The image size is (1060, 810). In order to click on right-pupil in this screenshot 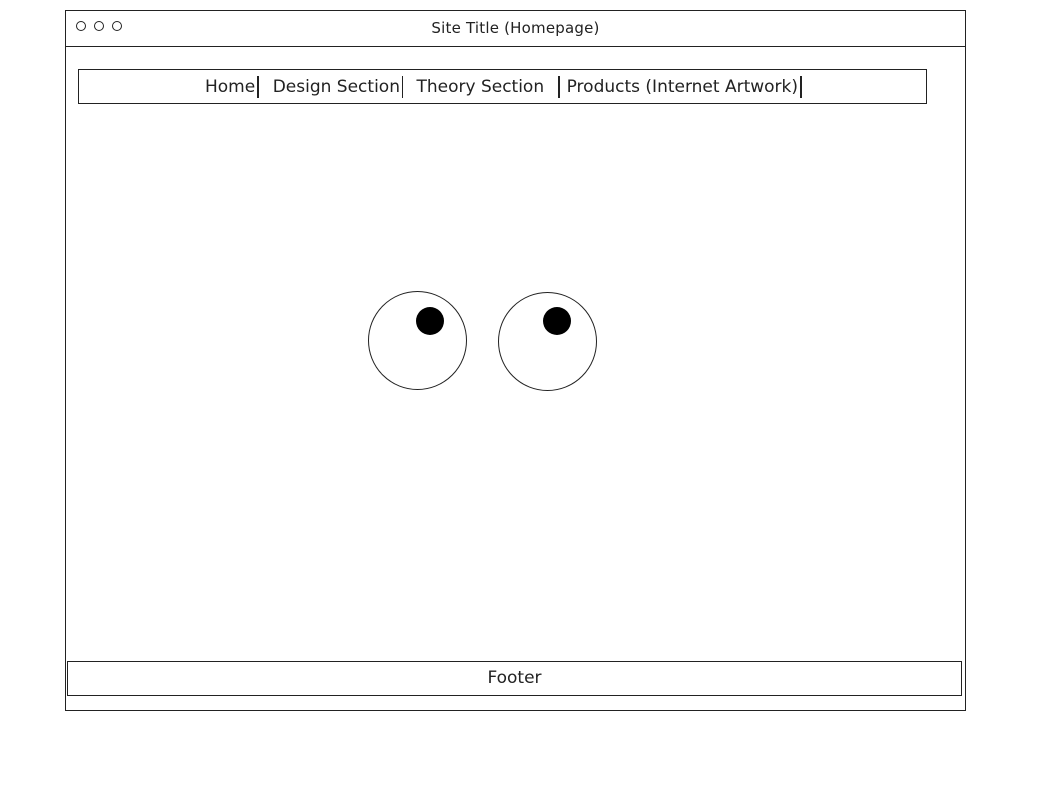, I will do `click(557, 321)`.